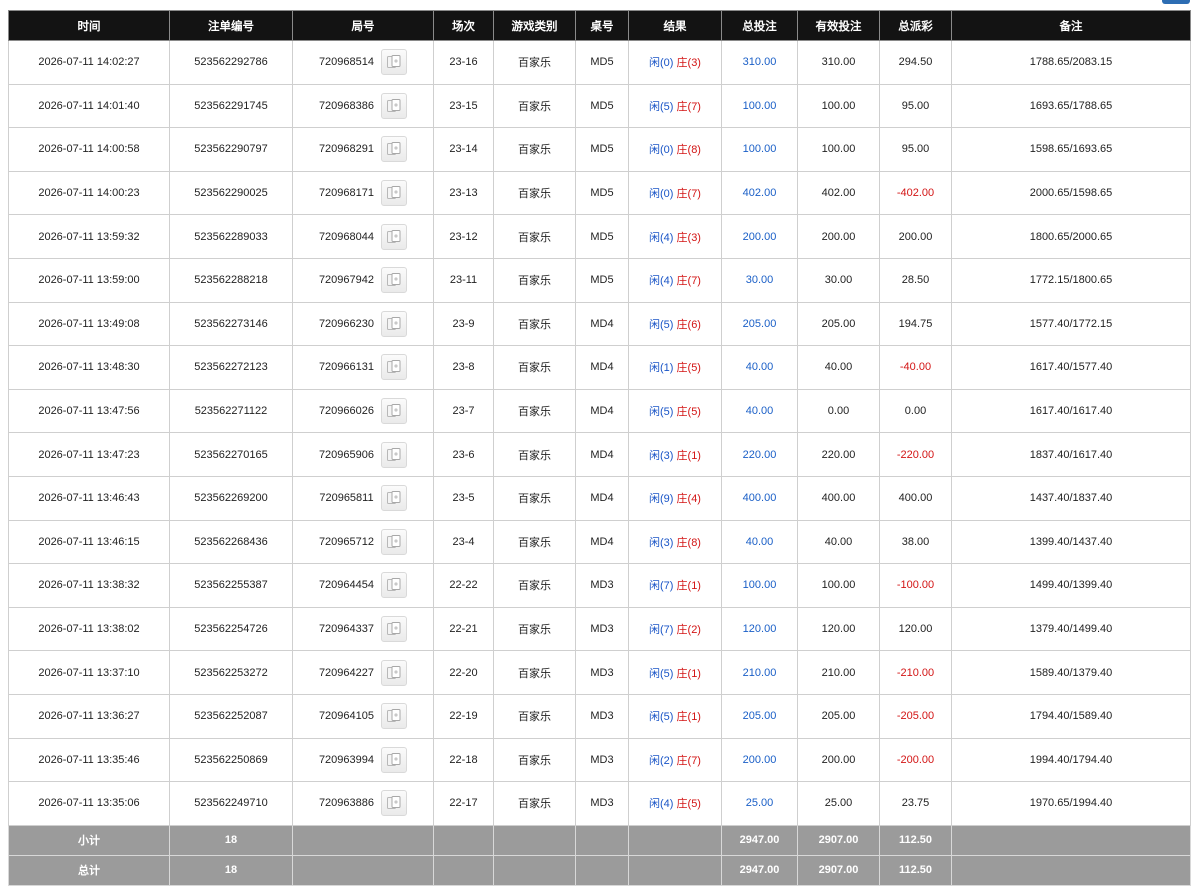  I want to click on result-banker-score: (6), so click(694, 324).